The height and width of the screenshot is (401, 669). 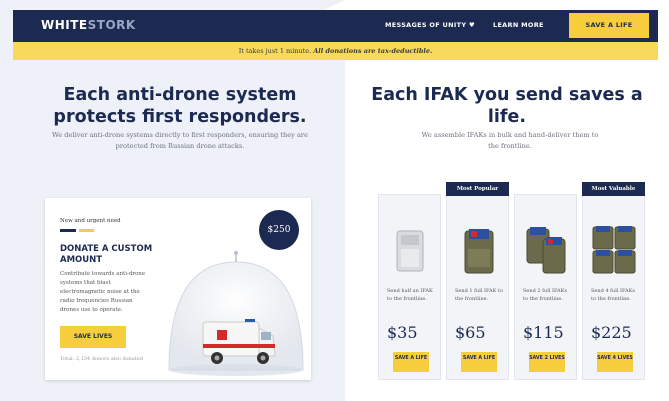 What do you see at coordinates (615, 362) in the screenshot?
I see `ifak-save-button: SAVE 4 LIVES` at bounding box center [615, 362].